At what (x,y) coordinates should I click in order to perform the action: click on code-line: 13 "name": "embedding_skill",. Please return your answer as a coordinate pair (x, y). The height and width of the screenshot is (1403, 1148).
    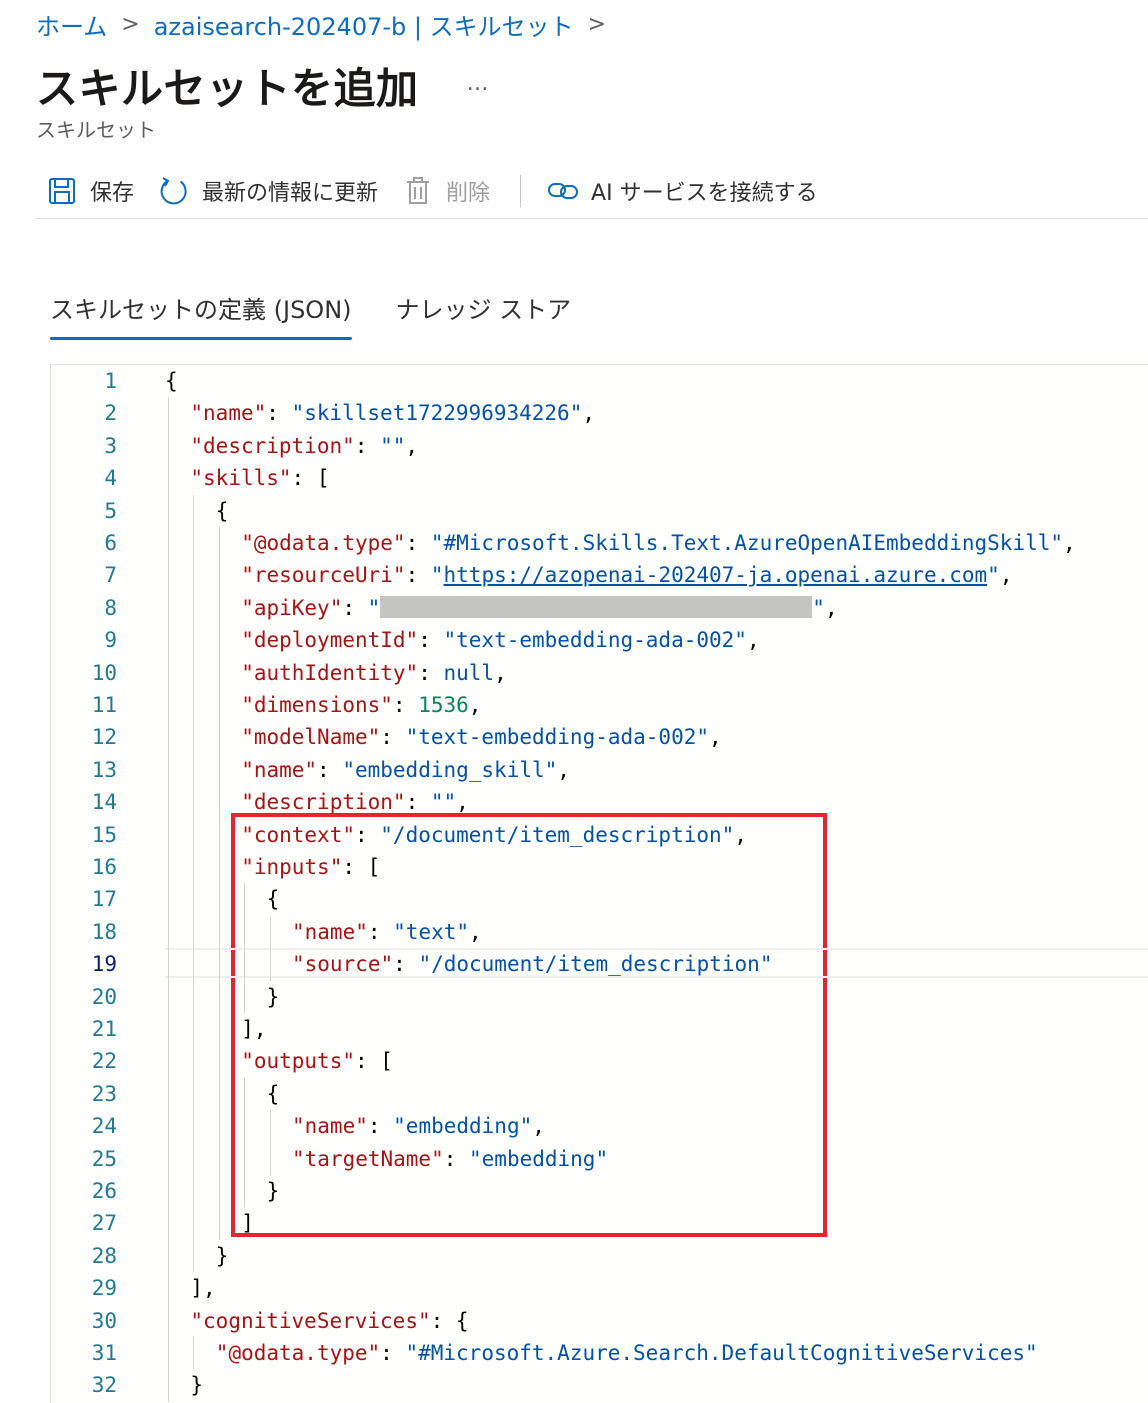
    Looking at the image, I should click on (599, 770).